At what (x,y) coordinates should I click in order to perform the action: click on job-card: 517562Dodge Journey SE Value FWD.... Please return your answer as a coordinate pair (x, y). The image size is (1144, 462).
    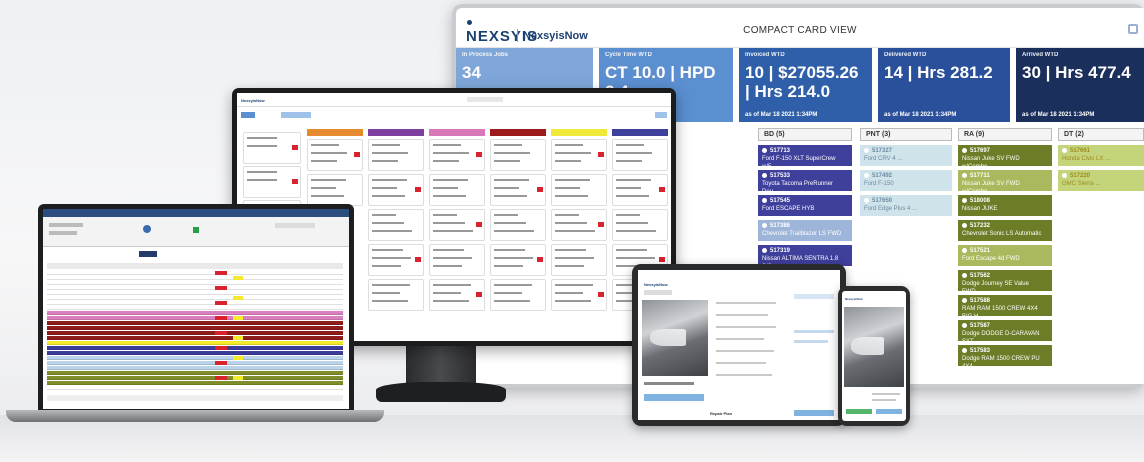
    Looking at the image, I should click on (1005, 280).